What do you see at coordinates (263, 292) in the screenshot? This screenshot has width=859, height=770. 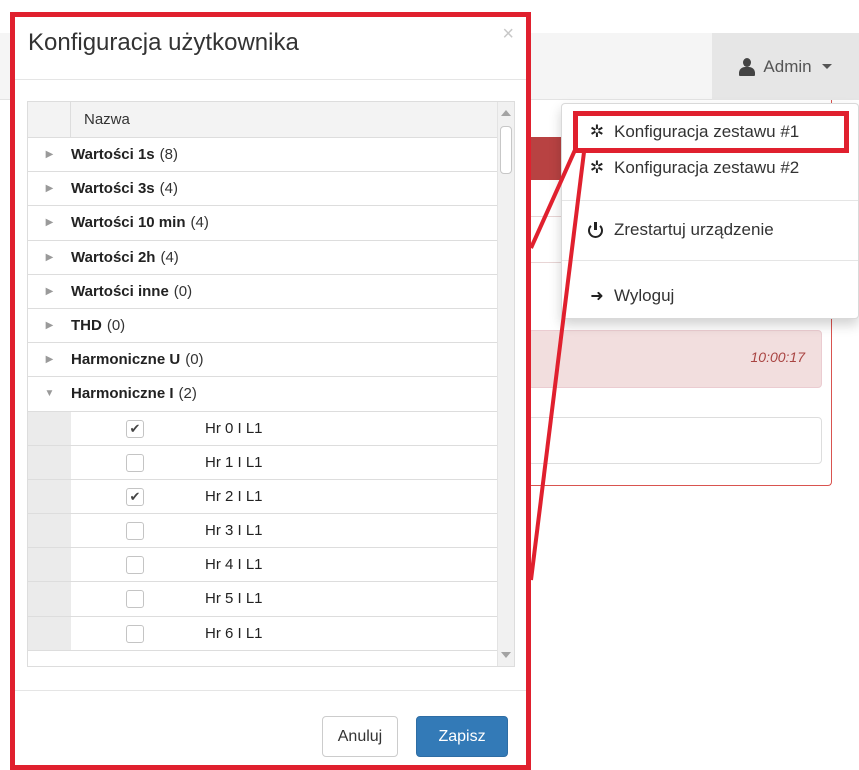 I see `group-row: ▶ Wartości inne (0)` at bounding box center [263, 292].